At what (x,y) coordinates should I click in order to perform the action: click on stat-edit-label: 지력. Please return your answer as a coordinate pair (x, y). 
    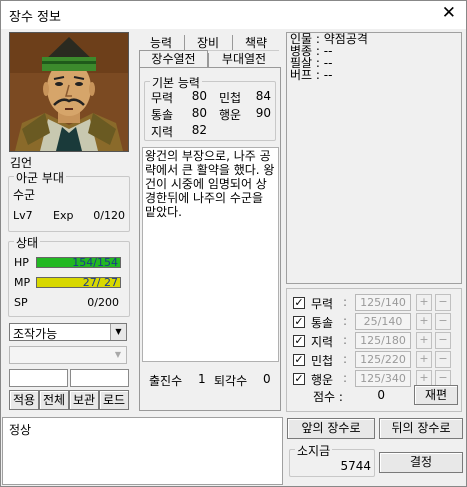
    Looking at the image, I should click on (322, 342).